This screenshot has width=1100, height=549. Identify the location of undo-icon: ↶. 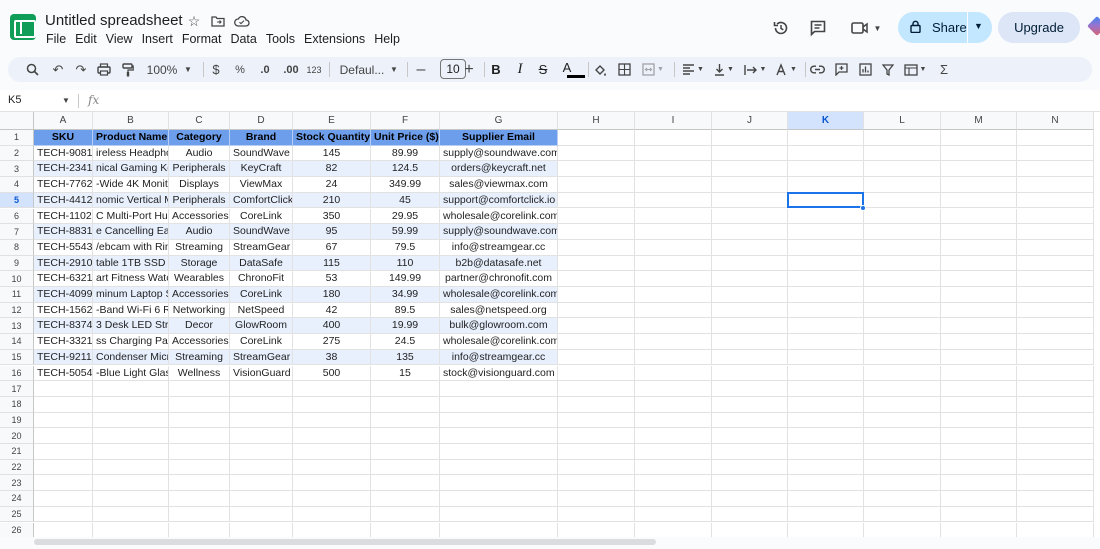
(58, 69).